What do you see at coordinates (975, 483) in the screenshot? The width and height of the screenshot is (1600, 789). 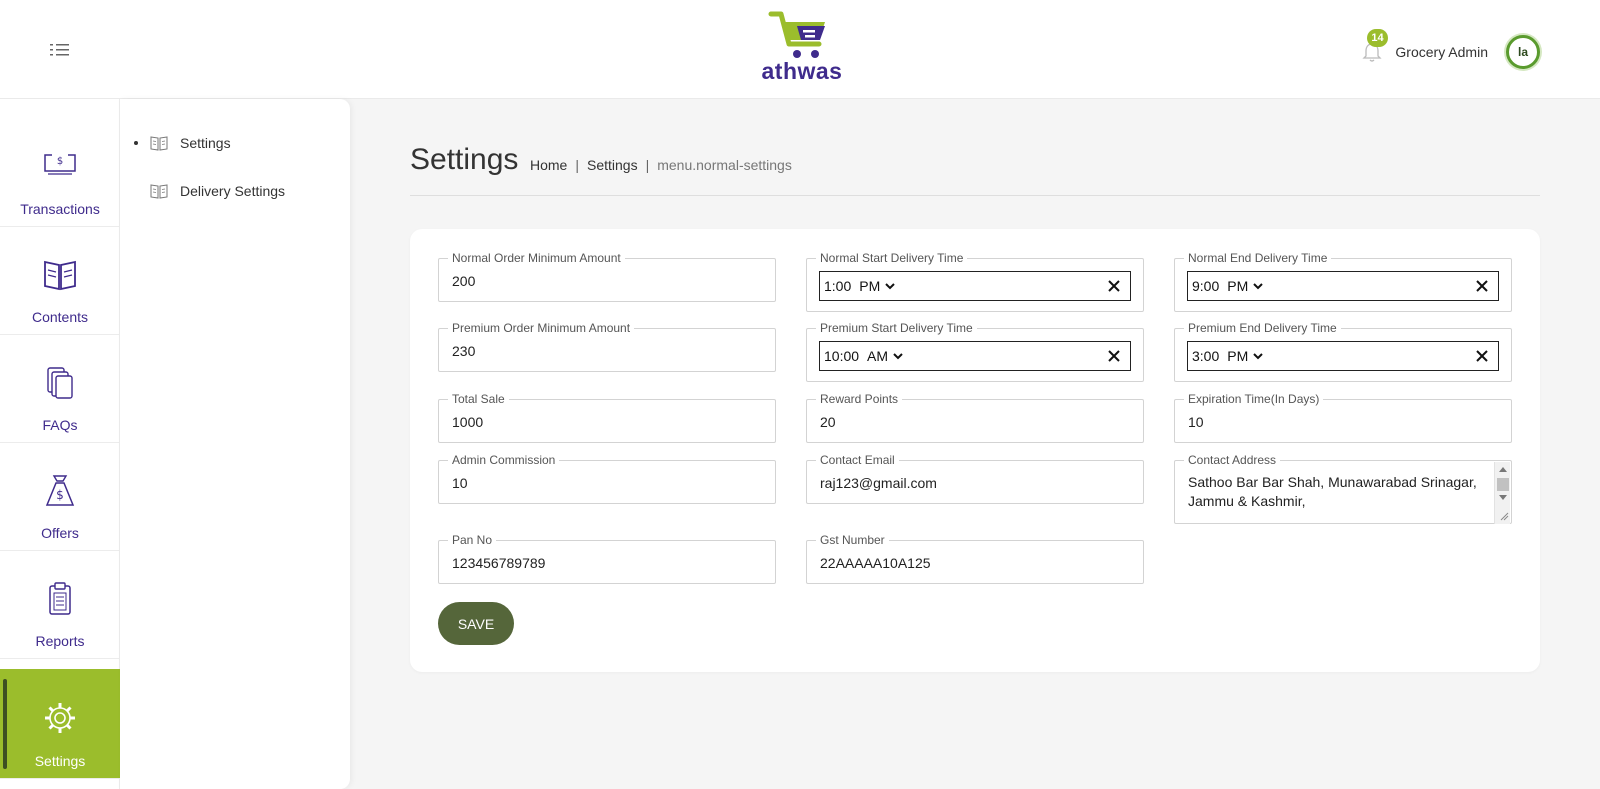 I see `contact-email-input` at bounding box center [975, 483].